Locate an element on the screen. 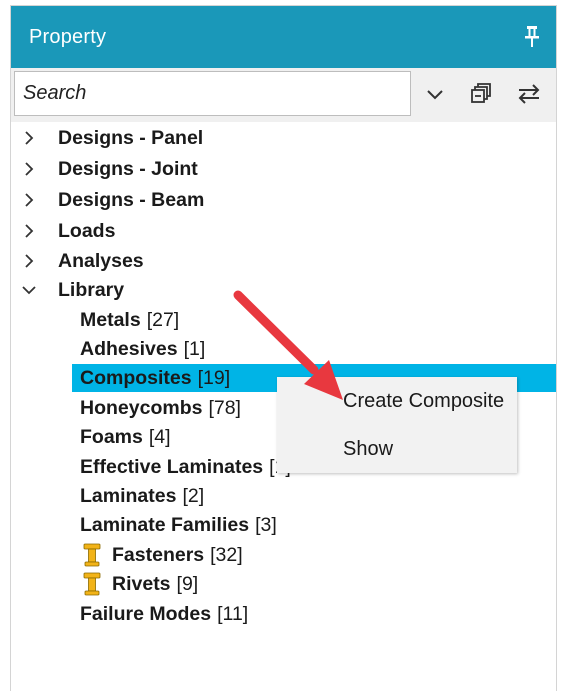  item-label: Laminate Families is located at coordinates (165, 525).